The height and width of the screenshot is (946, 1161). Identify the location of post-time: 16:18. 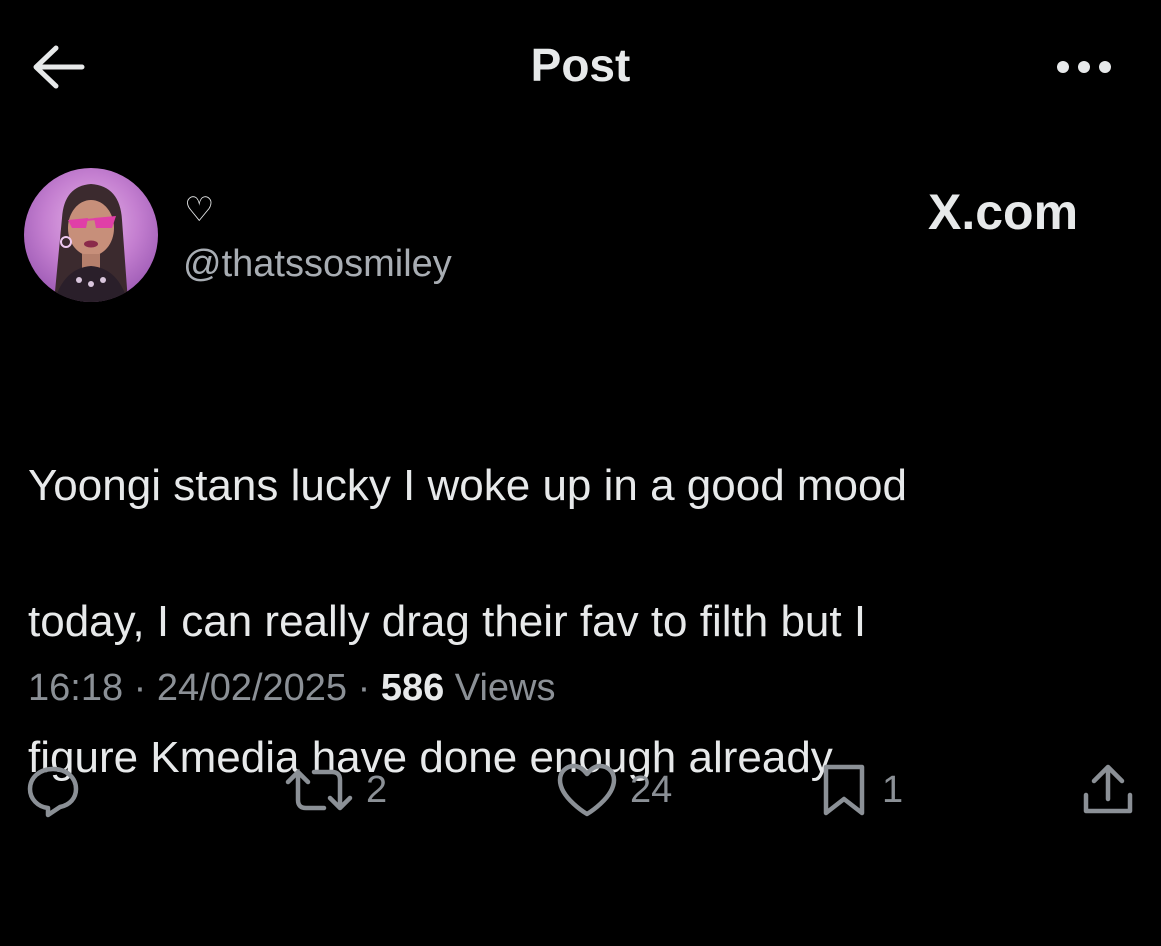
(75, 688).